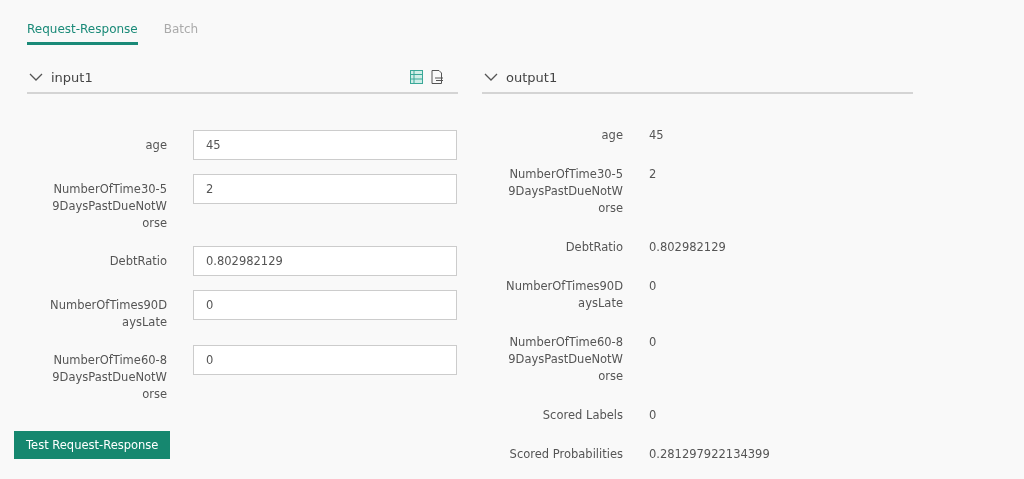 The image size is (1024, 479). I want to click on field-value: 0.802982129, so click(687, 247).